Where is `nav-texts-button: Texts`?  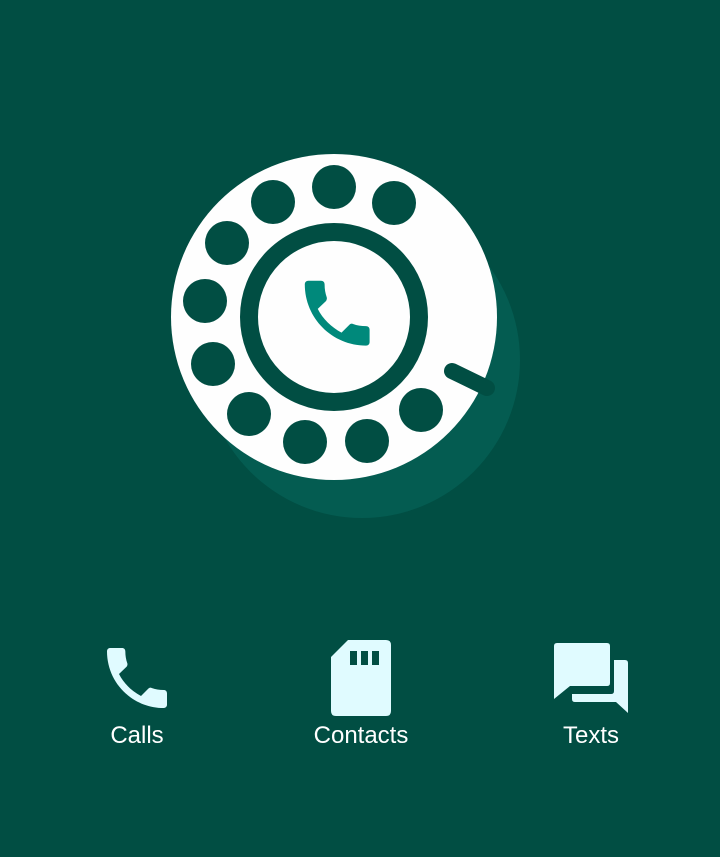 nav-texts-button: Texts is located at coordinates (591, 693).